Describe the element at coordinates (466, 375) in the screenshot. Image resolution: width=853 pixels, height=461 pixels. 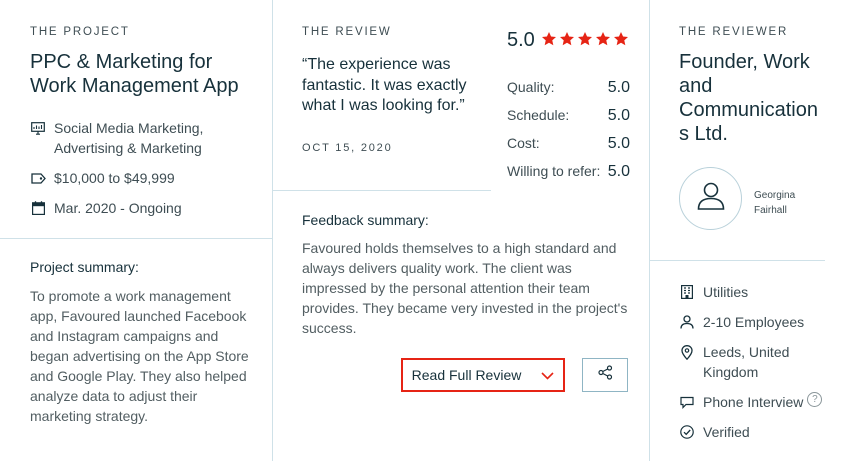
I see `read-full-review-label: Read Full Review` at that location.